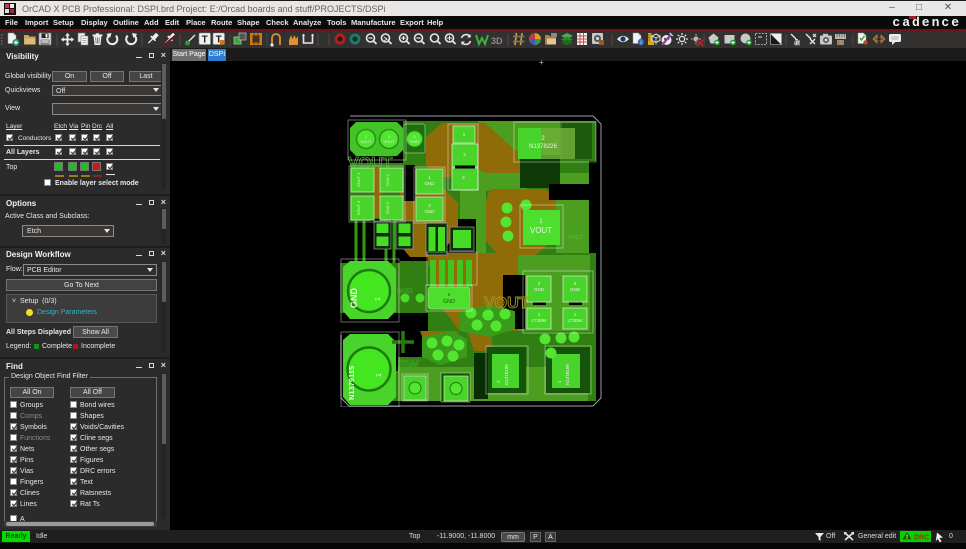  What do you see at coordinates (358, 207) in the screenshot?
I see `svg-text: VOUT 2` at bounding box center [358, 207].